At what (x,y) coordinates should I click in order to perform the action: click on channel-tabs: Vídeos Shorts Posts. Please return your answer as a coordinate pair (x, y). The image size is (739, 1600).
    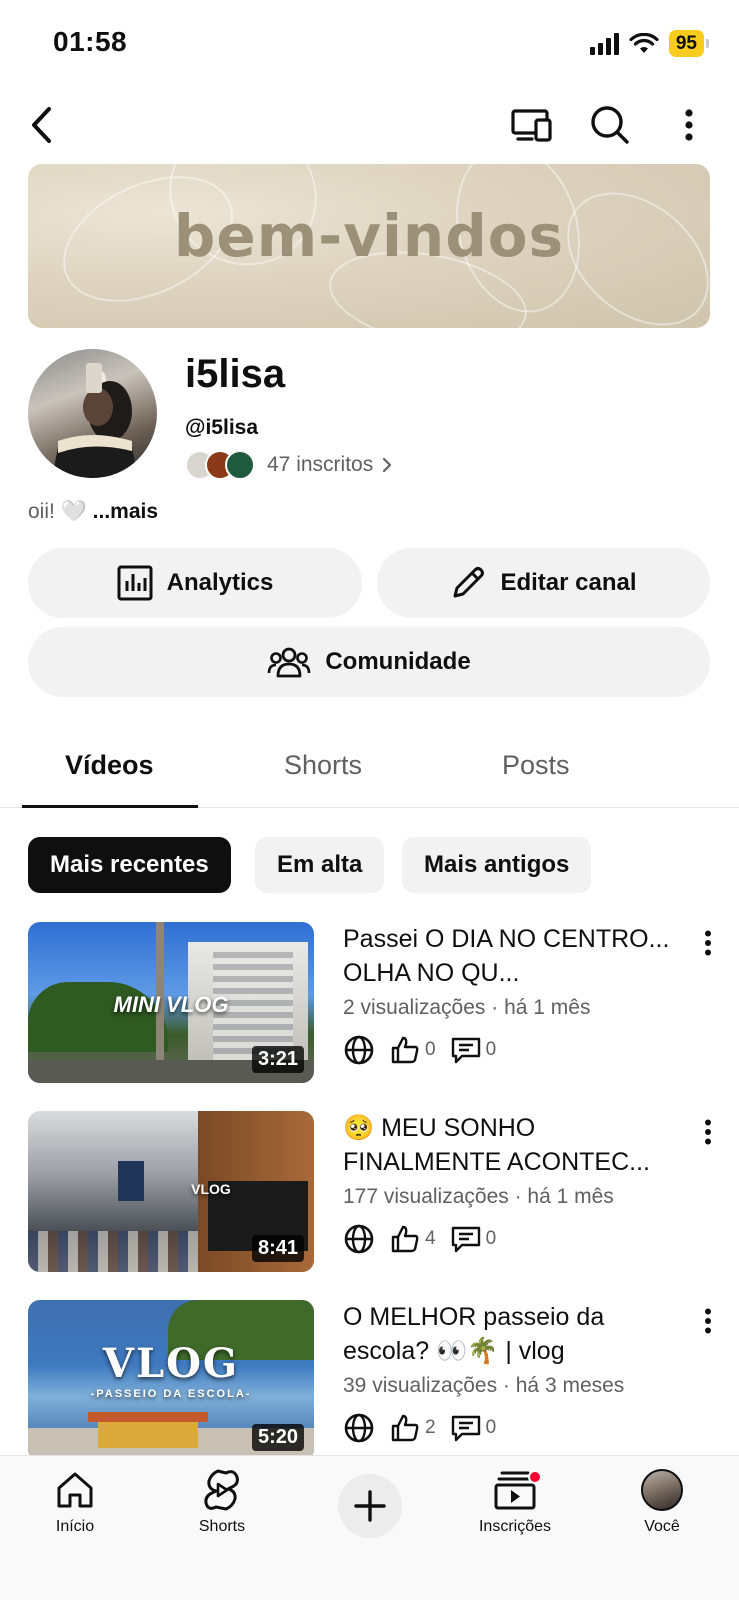
    Looking at the image, I should click on (369, 769).